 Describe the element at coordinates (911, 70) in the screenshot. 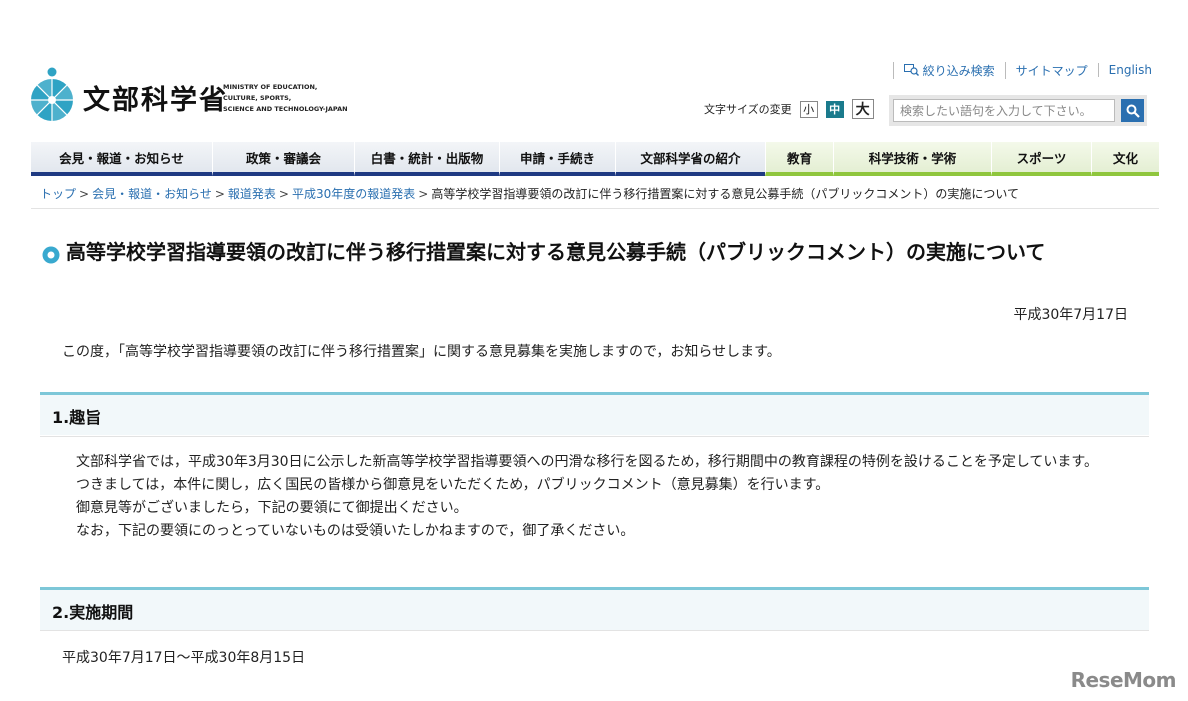

I see `filter-search-icon` at that location.